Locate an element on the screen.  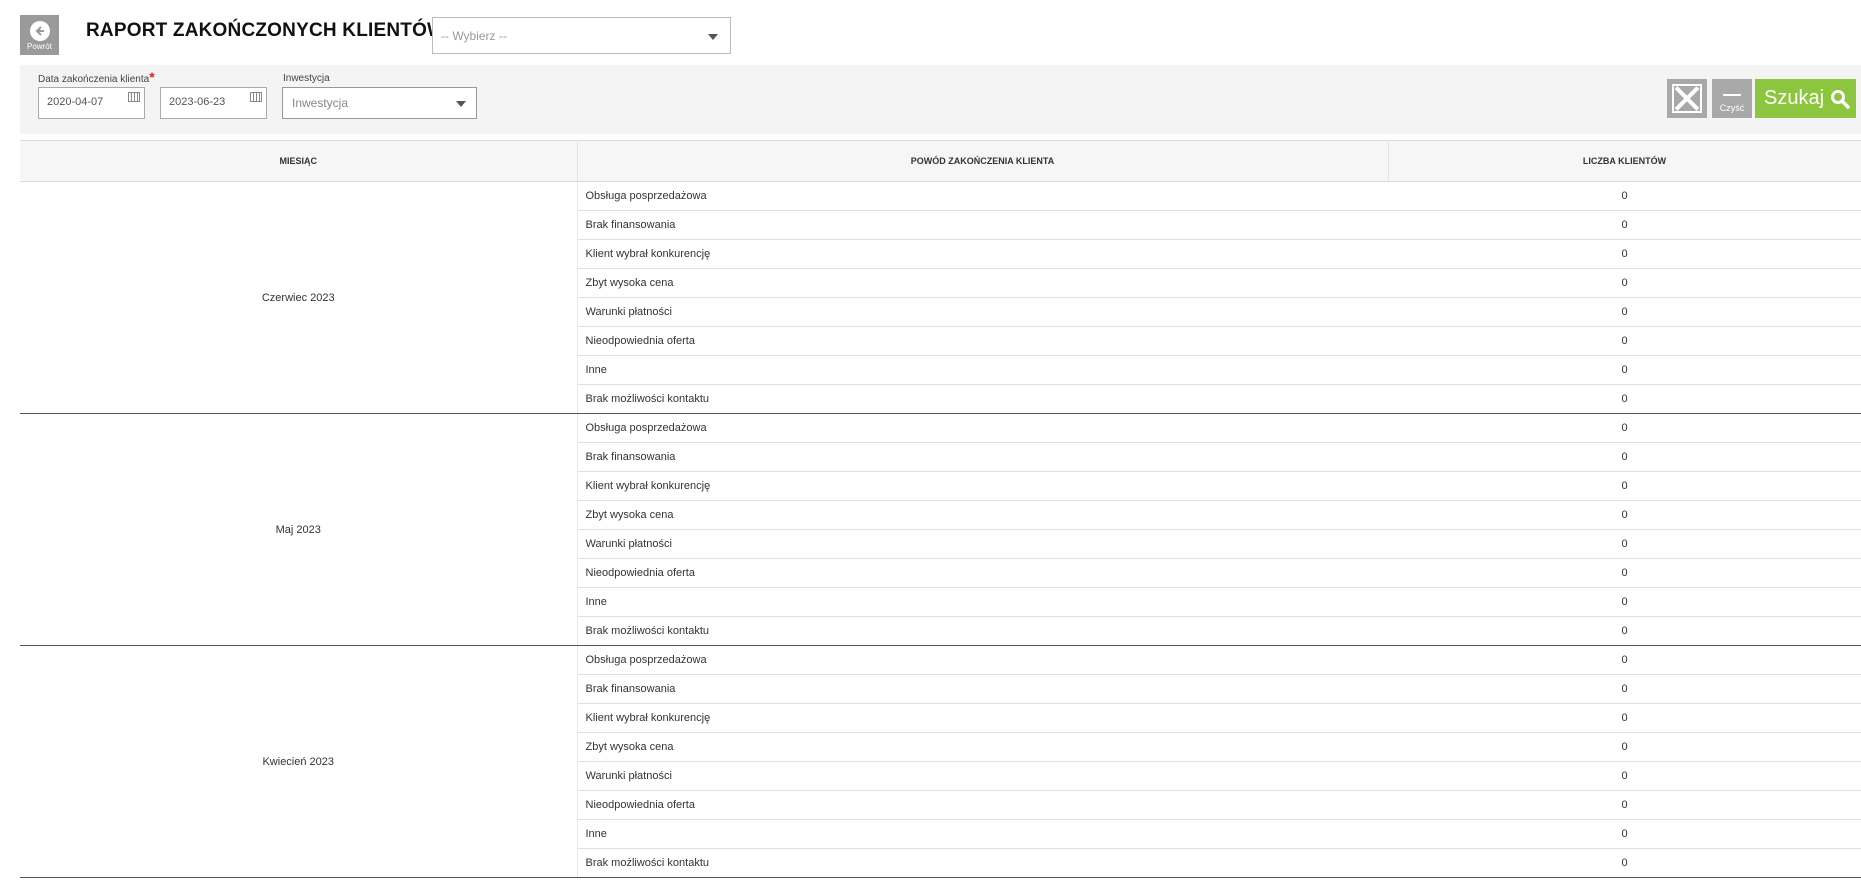
back-button: Powrót is located at coordinates (39, 35).